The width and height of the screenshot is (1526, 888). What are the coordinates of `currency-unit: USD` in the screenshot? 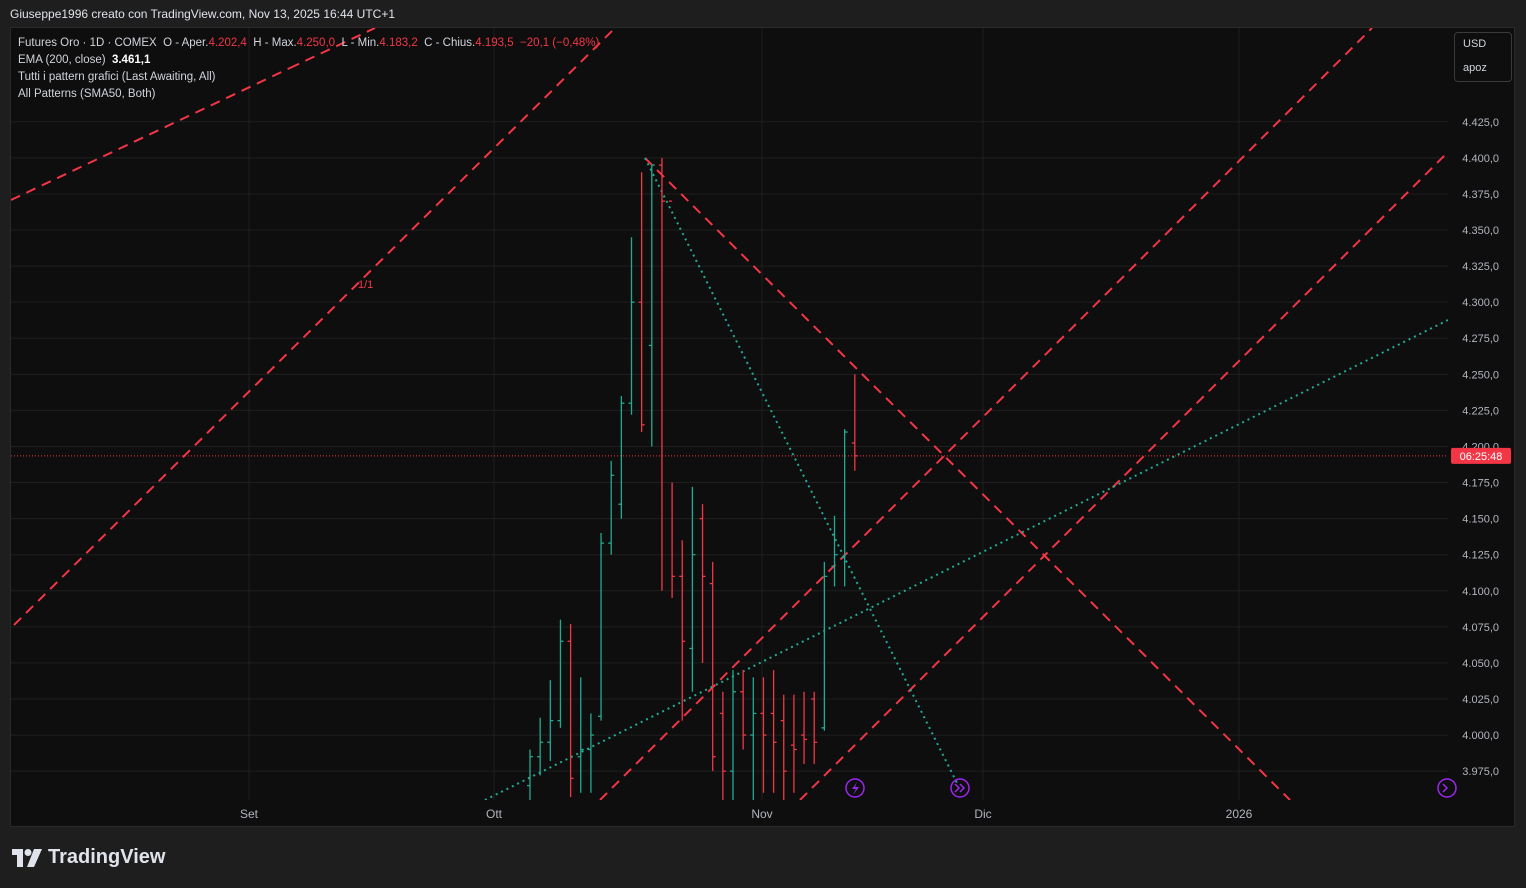 It's located at (1475, 44).